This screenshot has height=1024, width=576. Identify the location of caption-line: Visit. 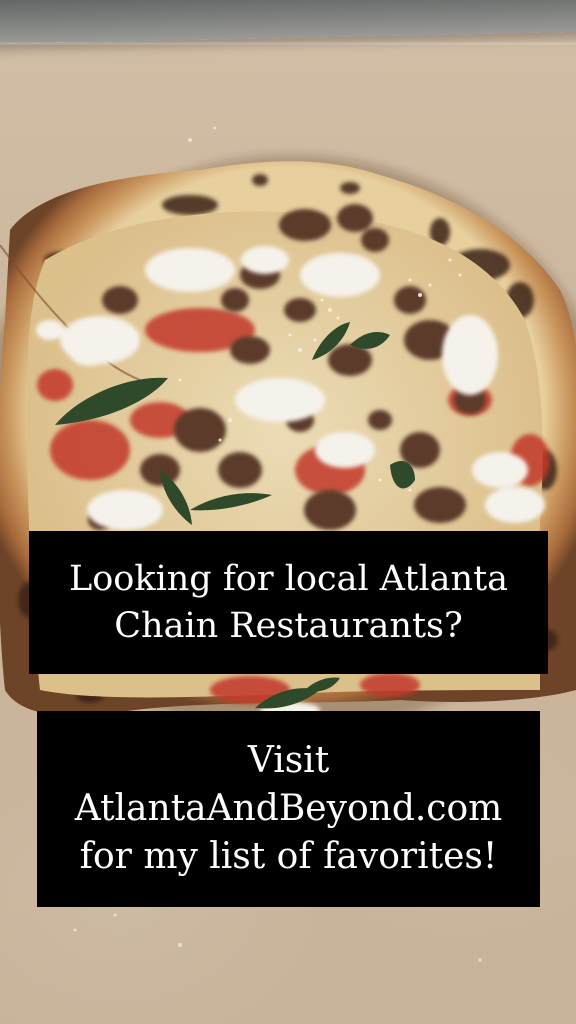
(288, 760).